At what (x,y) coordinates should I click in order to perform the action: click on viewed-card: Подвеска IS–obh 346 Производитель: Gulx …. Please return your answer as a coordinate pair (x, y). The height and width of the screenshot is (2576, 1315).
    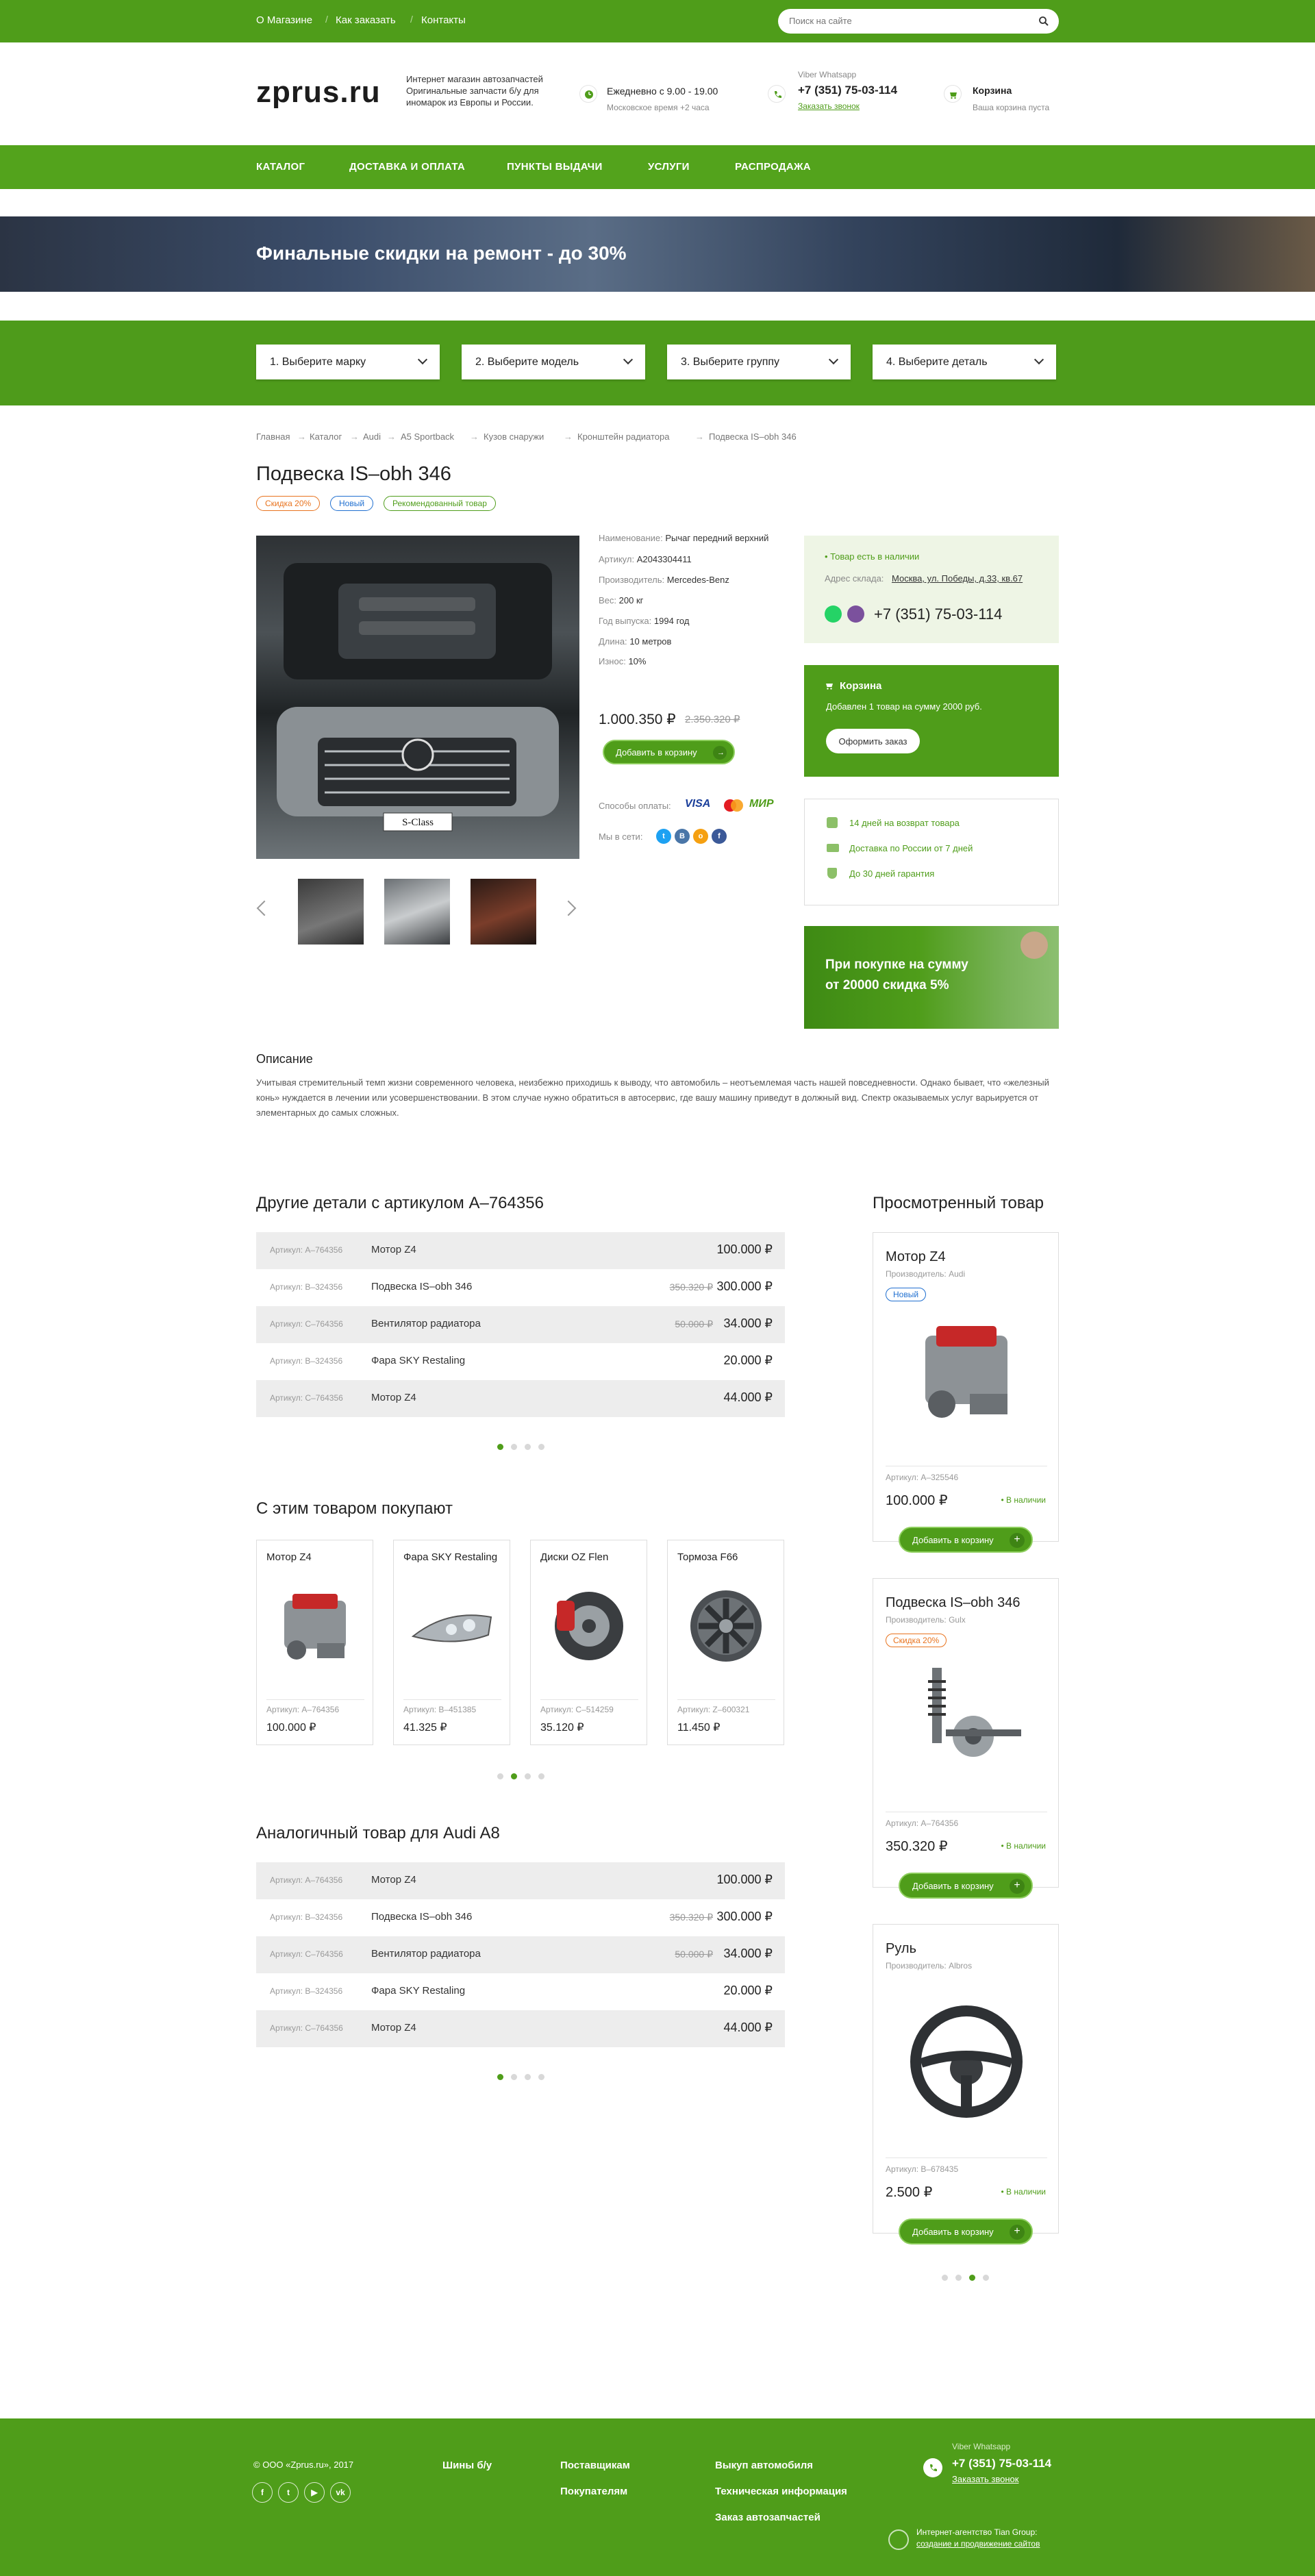
    Looking at the image, I should click on (966, 1733).